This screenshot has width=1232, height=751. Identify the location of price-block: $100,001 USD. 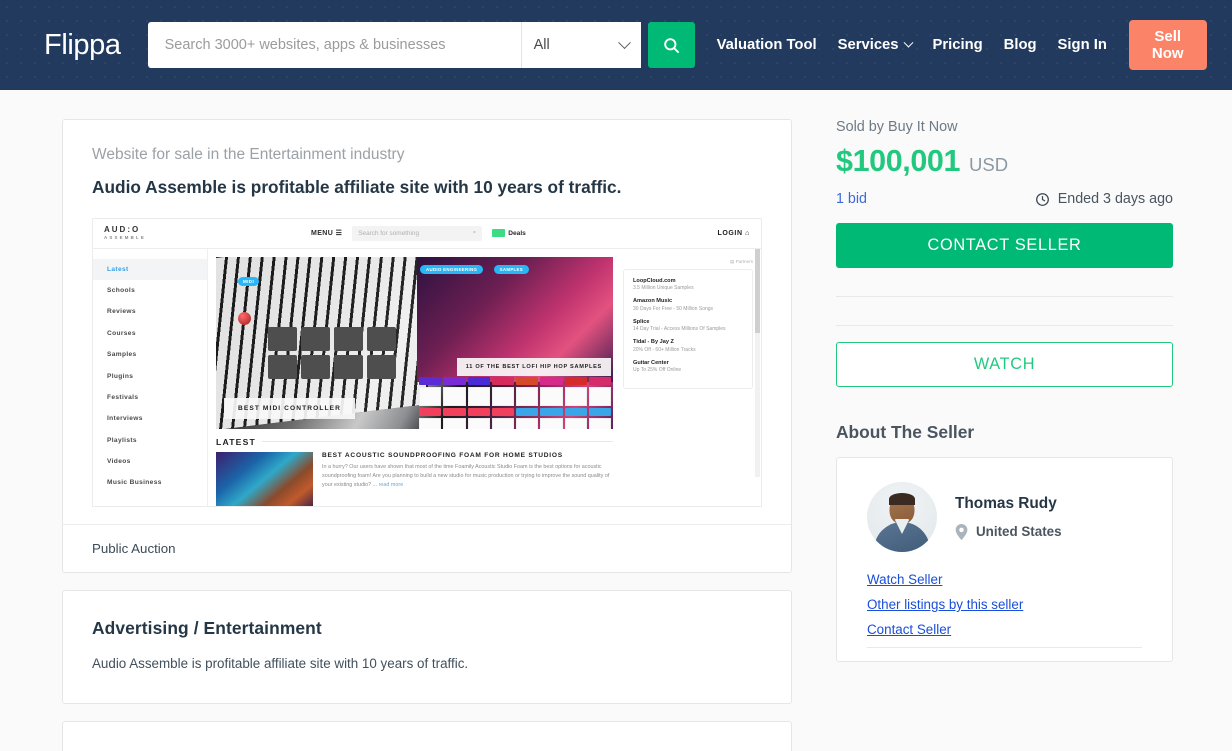
(1004, 161).